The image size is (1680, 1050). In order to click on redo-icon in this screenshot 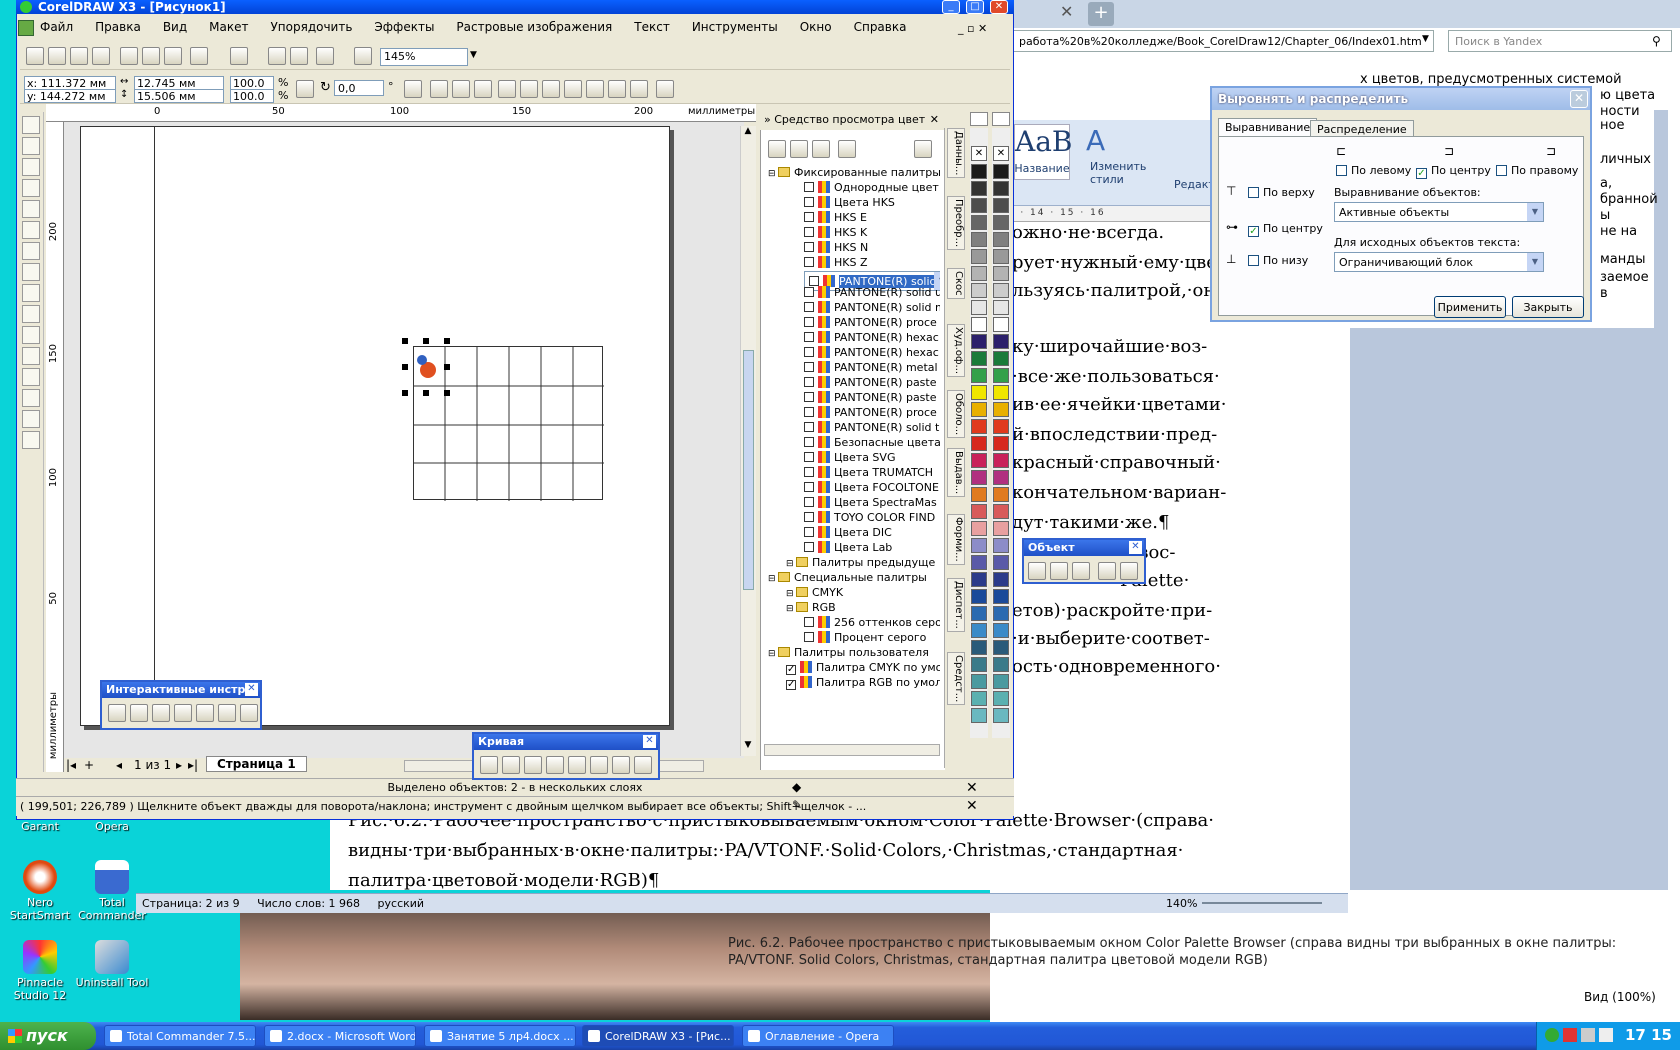, I will do `click(239, 56)`.